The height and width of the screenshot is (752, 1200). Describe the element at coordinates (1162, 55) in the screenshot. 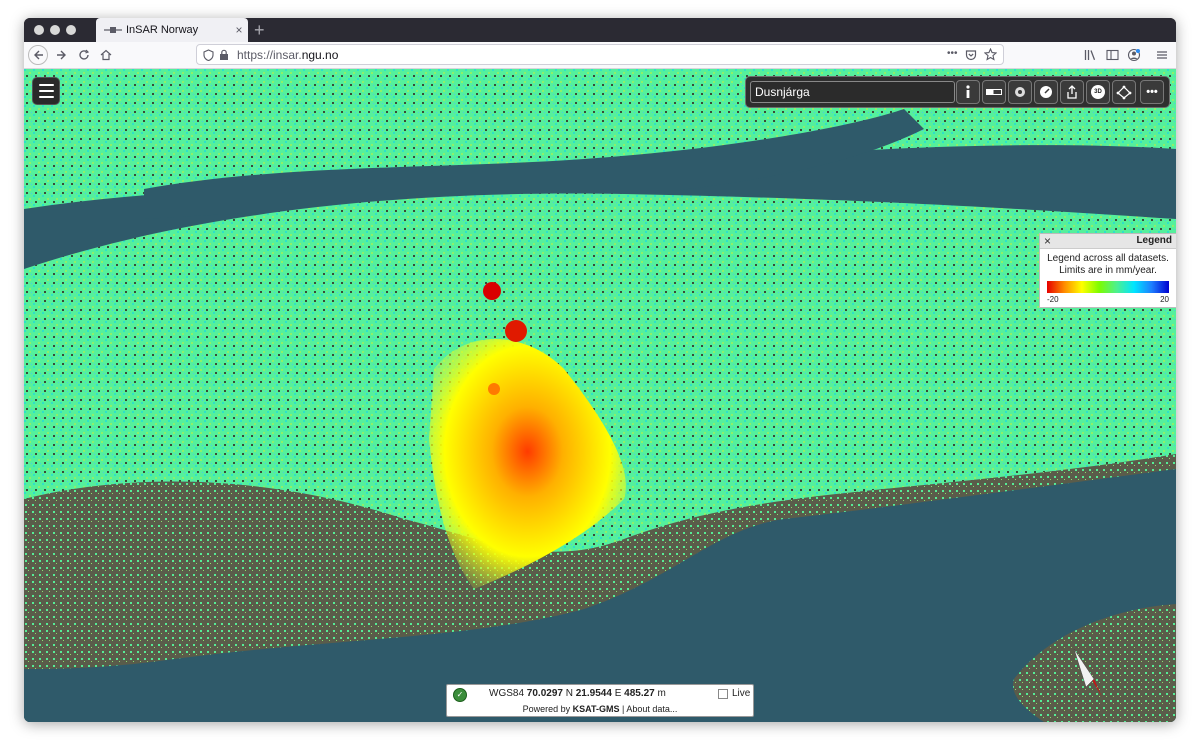

I see `hamburger-menu-icon` at that location.